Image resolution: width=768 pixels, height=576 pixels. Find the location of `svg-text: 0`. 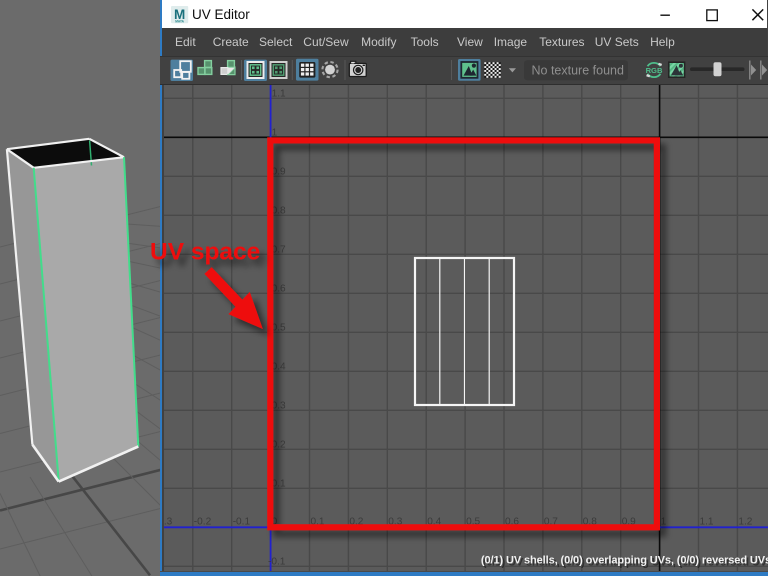

svg-text: 0 is located at coordinates (275, 521).